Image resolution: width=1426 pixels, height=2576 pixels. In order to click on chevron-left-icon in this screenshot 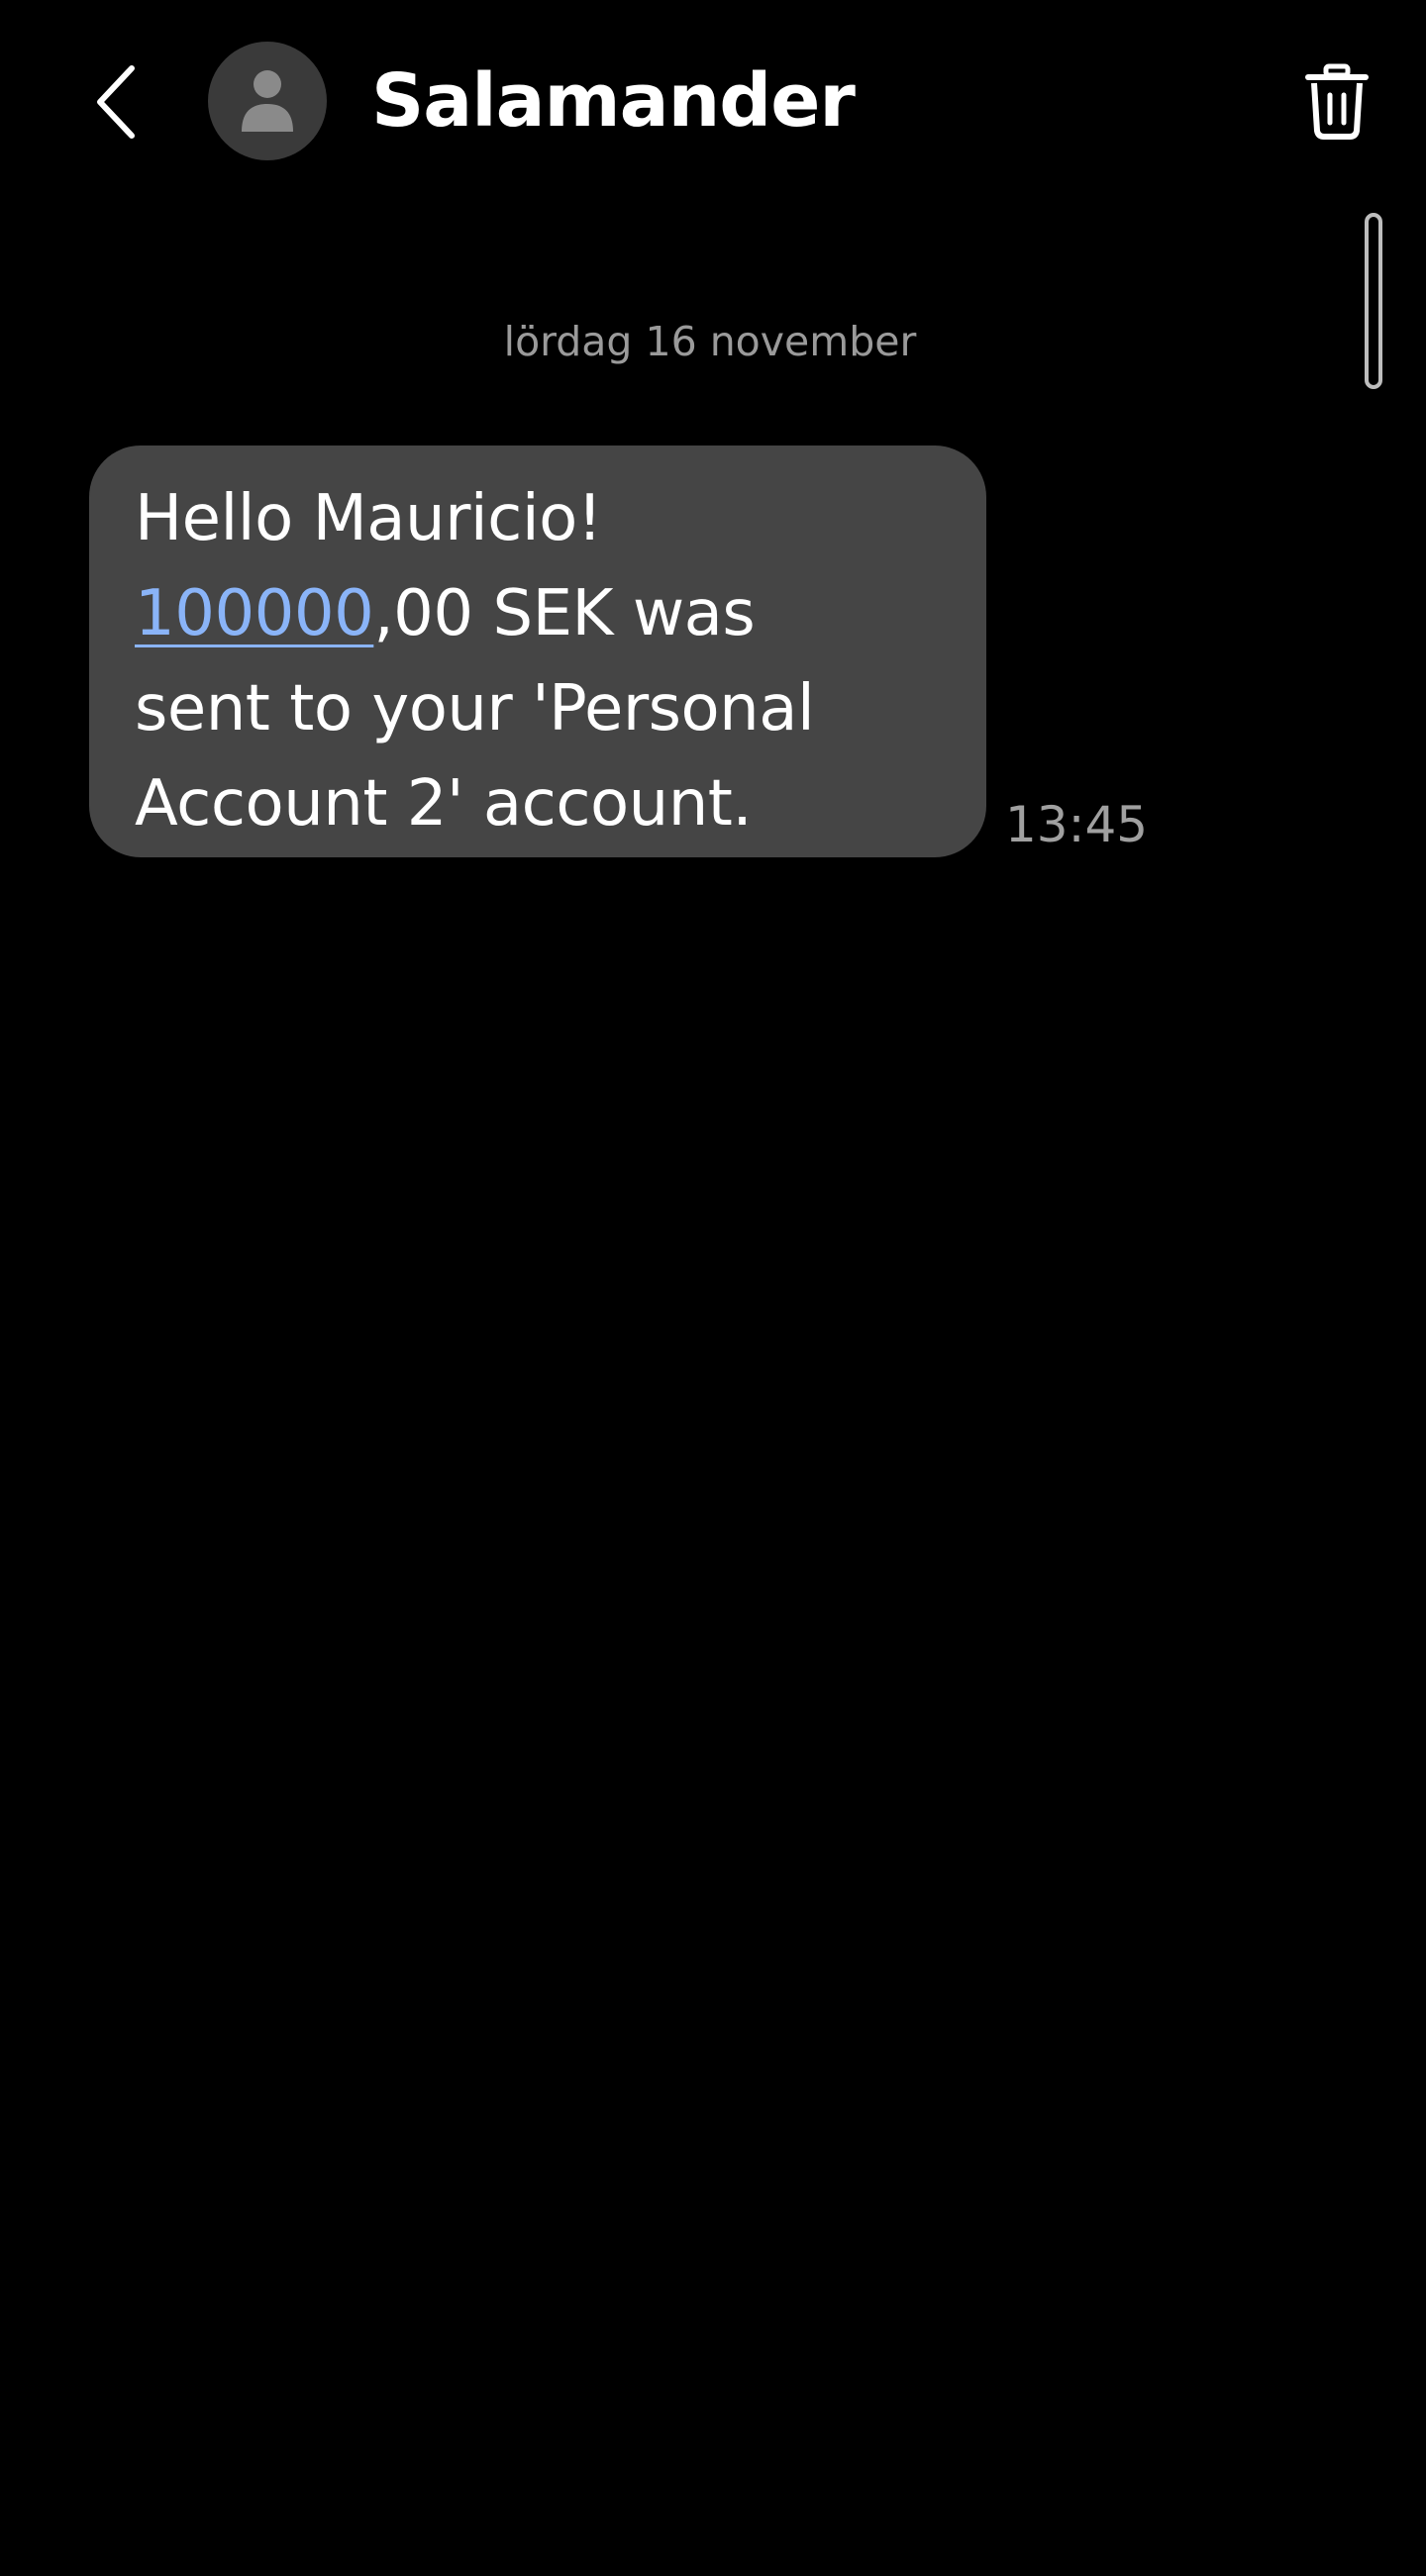, I will do `click(116, 102)`.